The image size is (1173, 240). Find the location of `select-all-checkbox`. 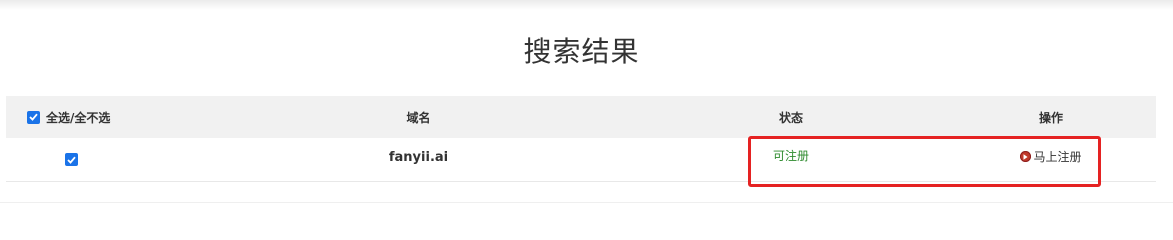

select-all-checkbox is located at coordinates (33, 117).